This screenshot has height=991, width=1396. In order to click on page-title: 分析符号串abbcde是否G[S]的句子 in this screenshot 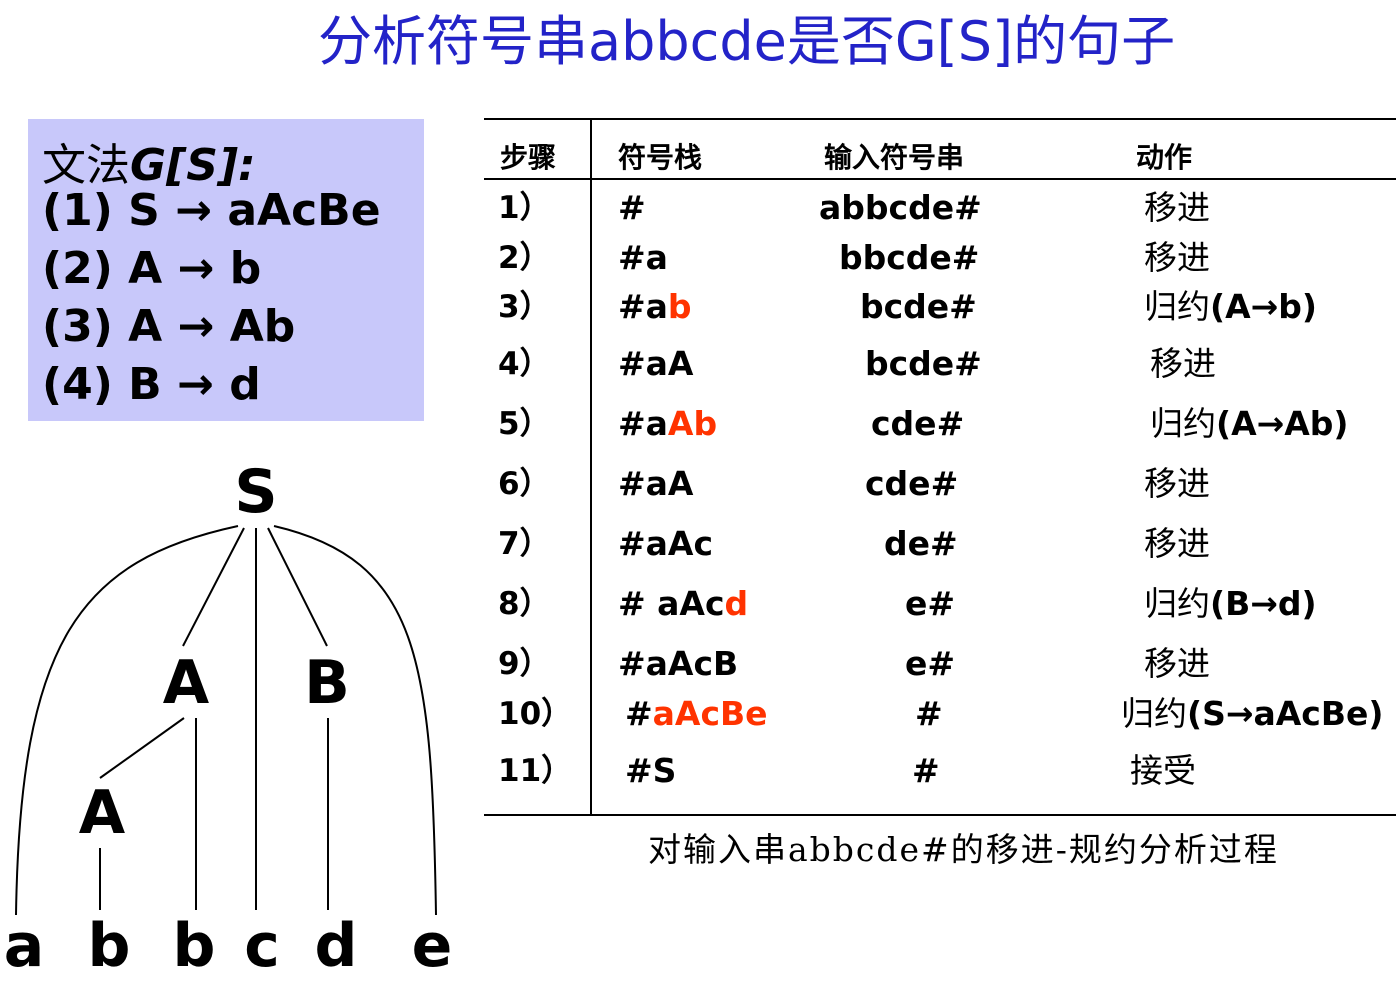, I will do `click(747, 41)`.